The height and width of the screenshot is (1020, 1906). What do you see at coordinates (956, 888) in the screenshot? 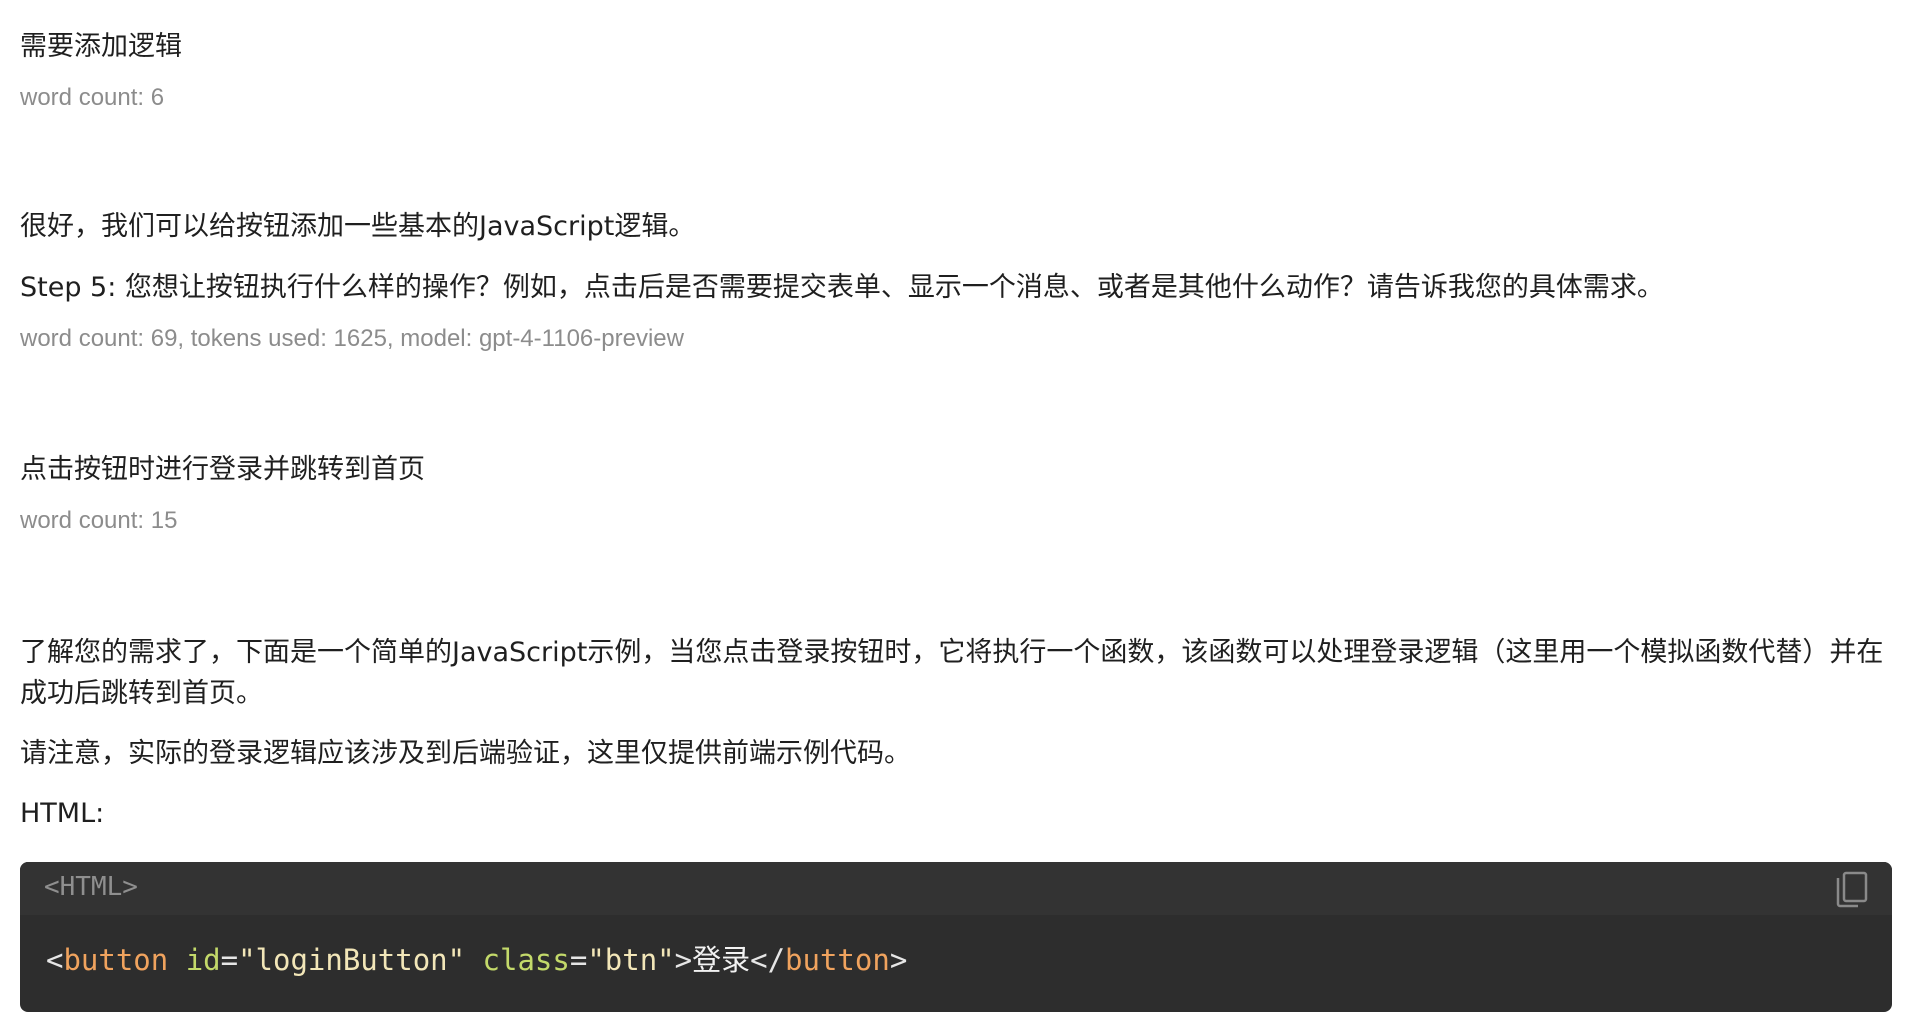
I see `code-header: <HTML>` at bounding box center [956, 888].